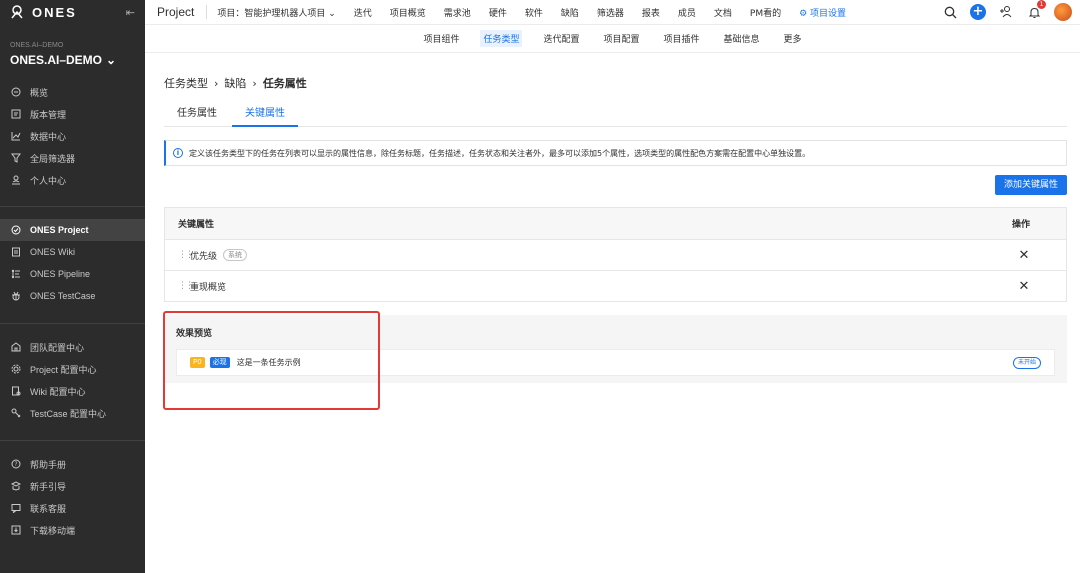  I want to click on top-nav-filter: 筛选器, so click(610, 12).